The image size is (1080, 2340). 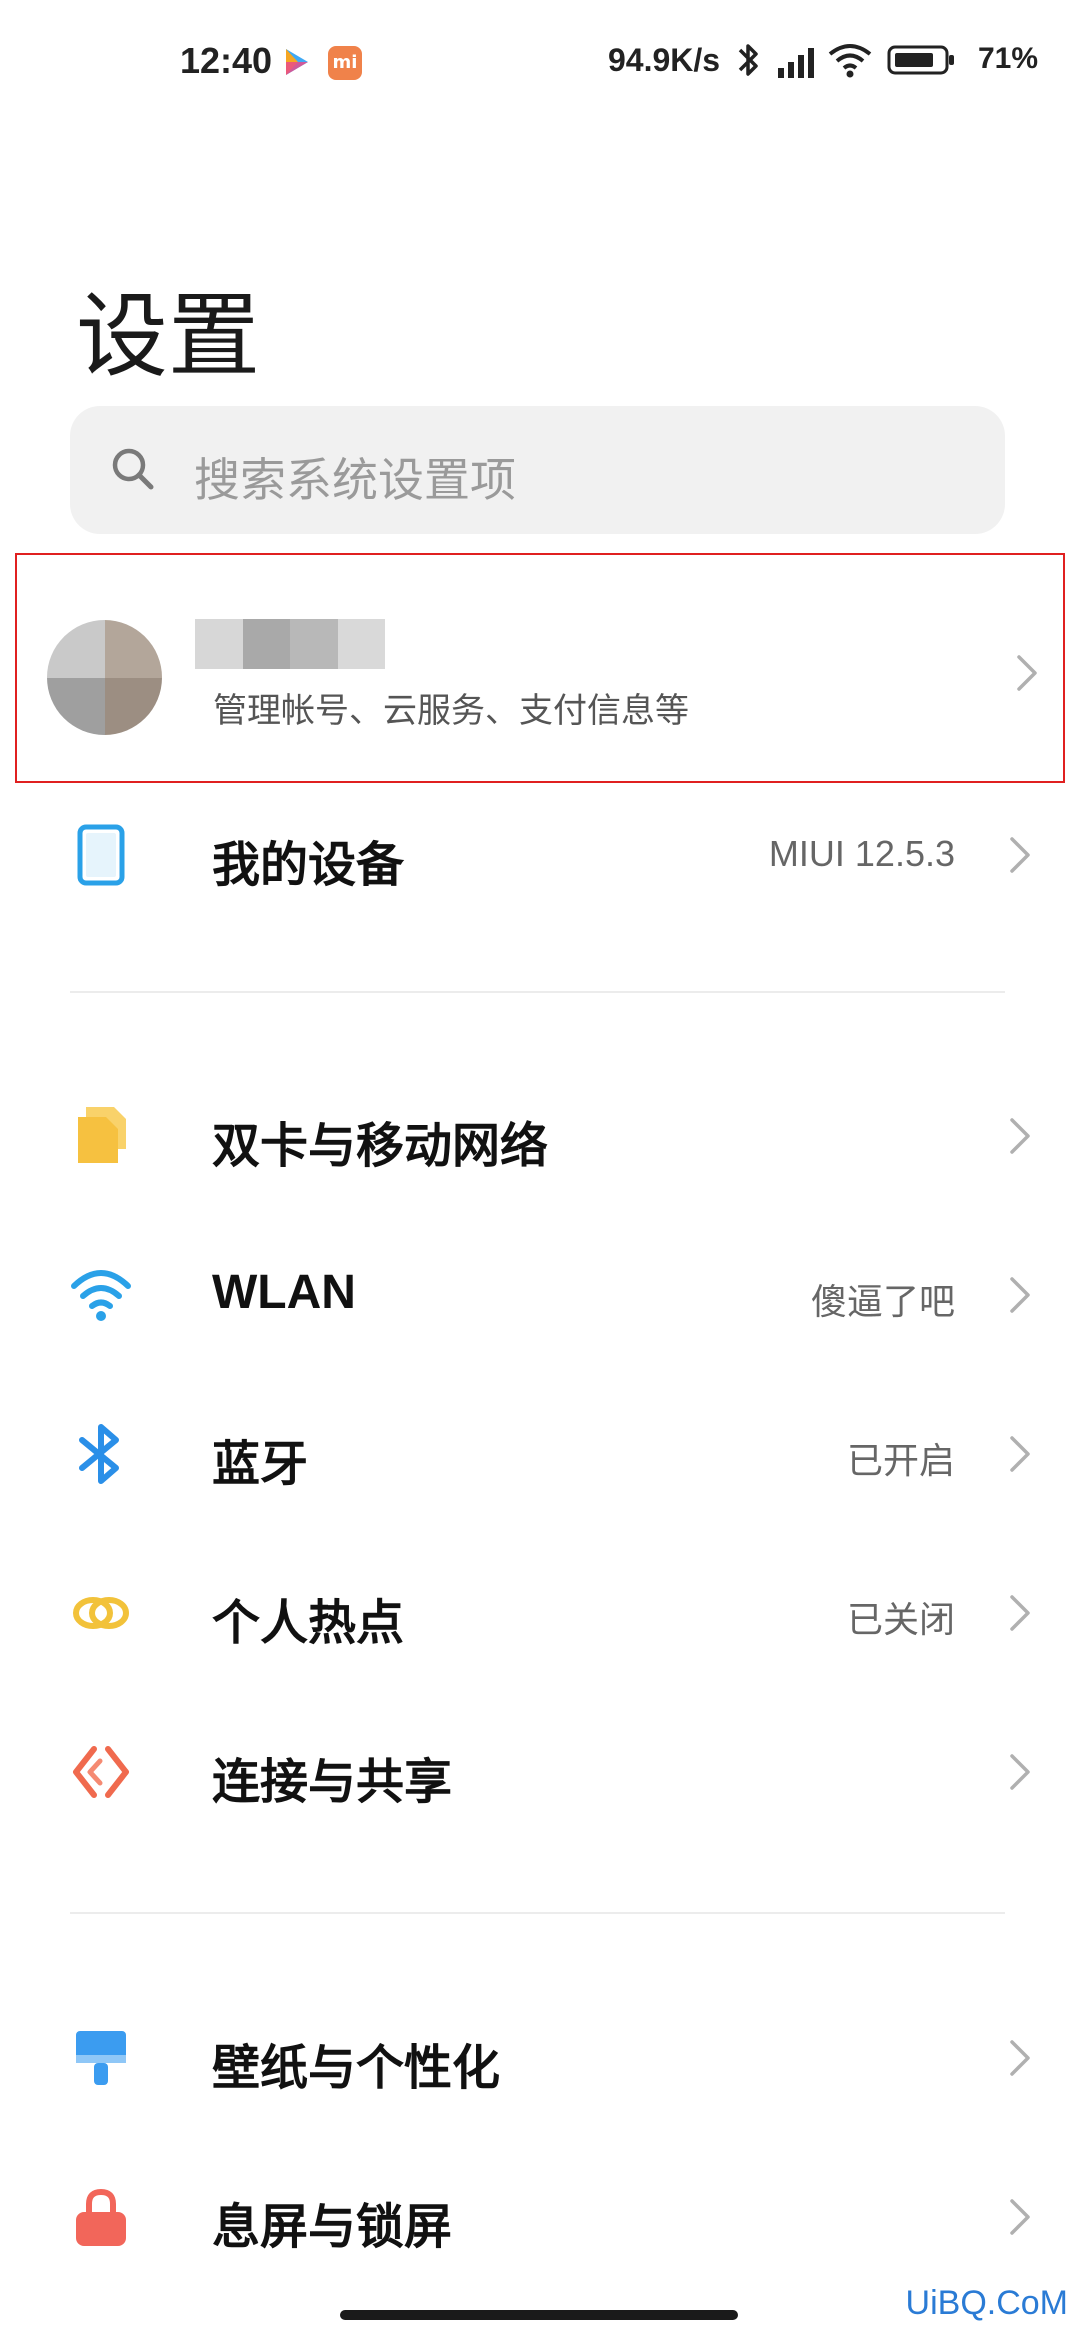 What do you see at coordinates (290, 644) in the screenshot?
I see `account-name-blurred` at bounding box center [290, 644].